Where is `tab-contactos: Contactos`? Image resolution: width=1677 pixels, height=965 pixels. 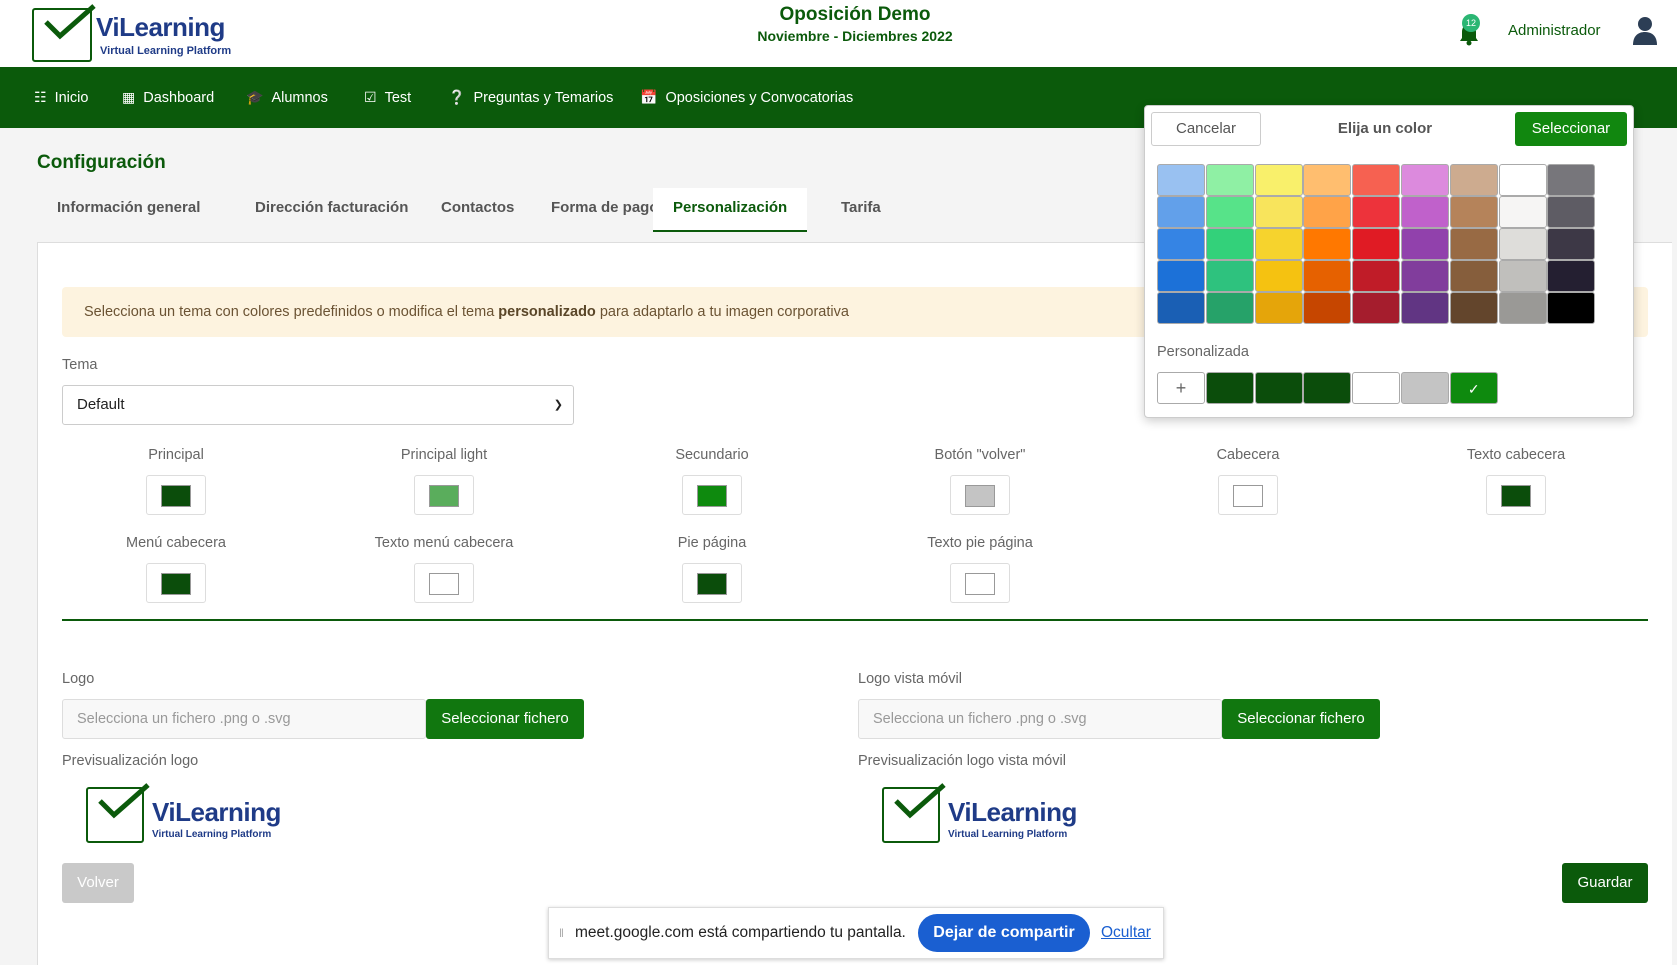 tab-contactos: Contactos is located at coordinates (477, 210).